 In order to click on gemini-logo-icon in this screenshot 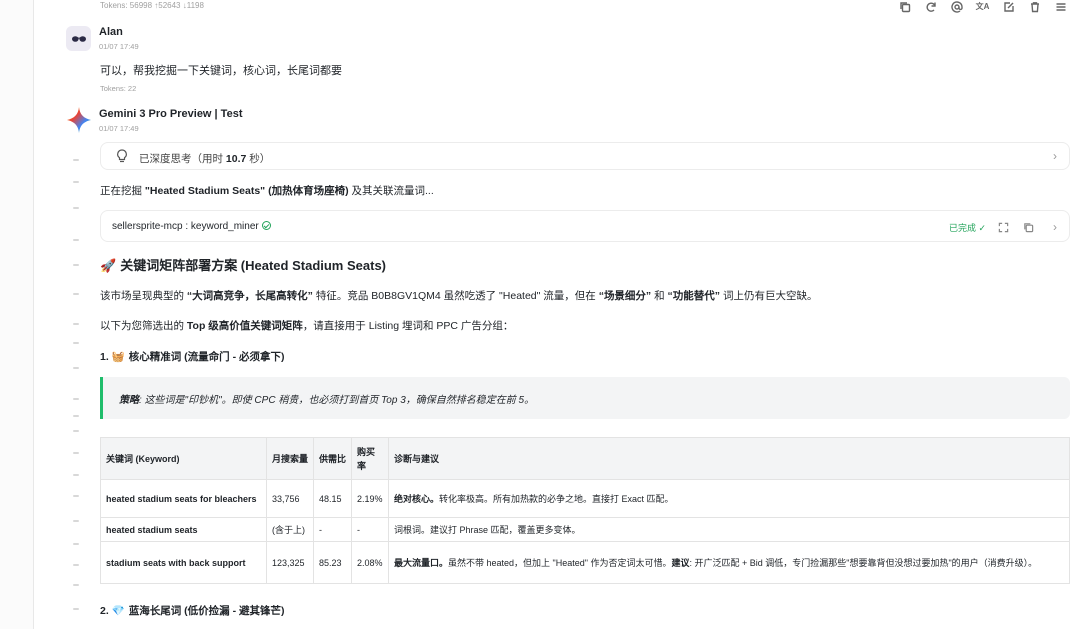, I will do `click(79, 120)`.